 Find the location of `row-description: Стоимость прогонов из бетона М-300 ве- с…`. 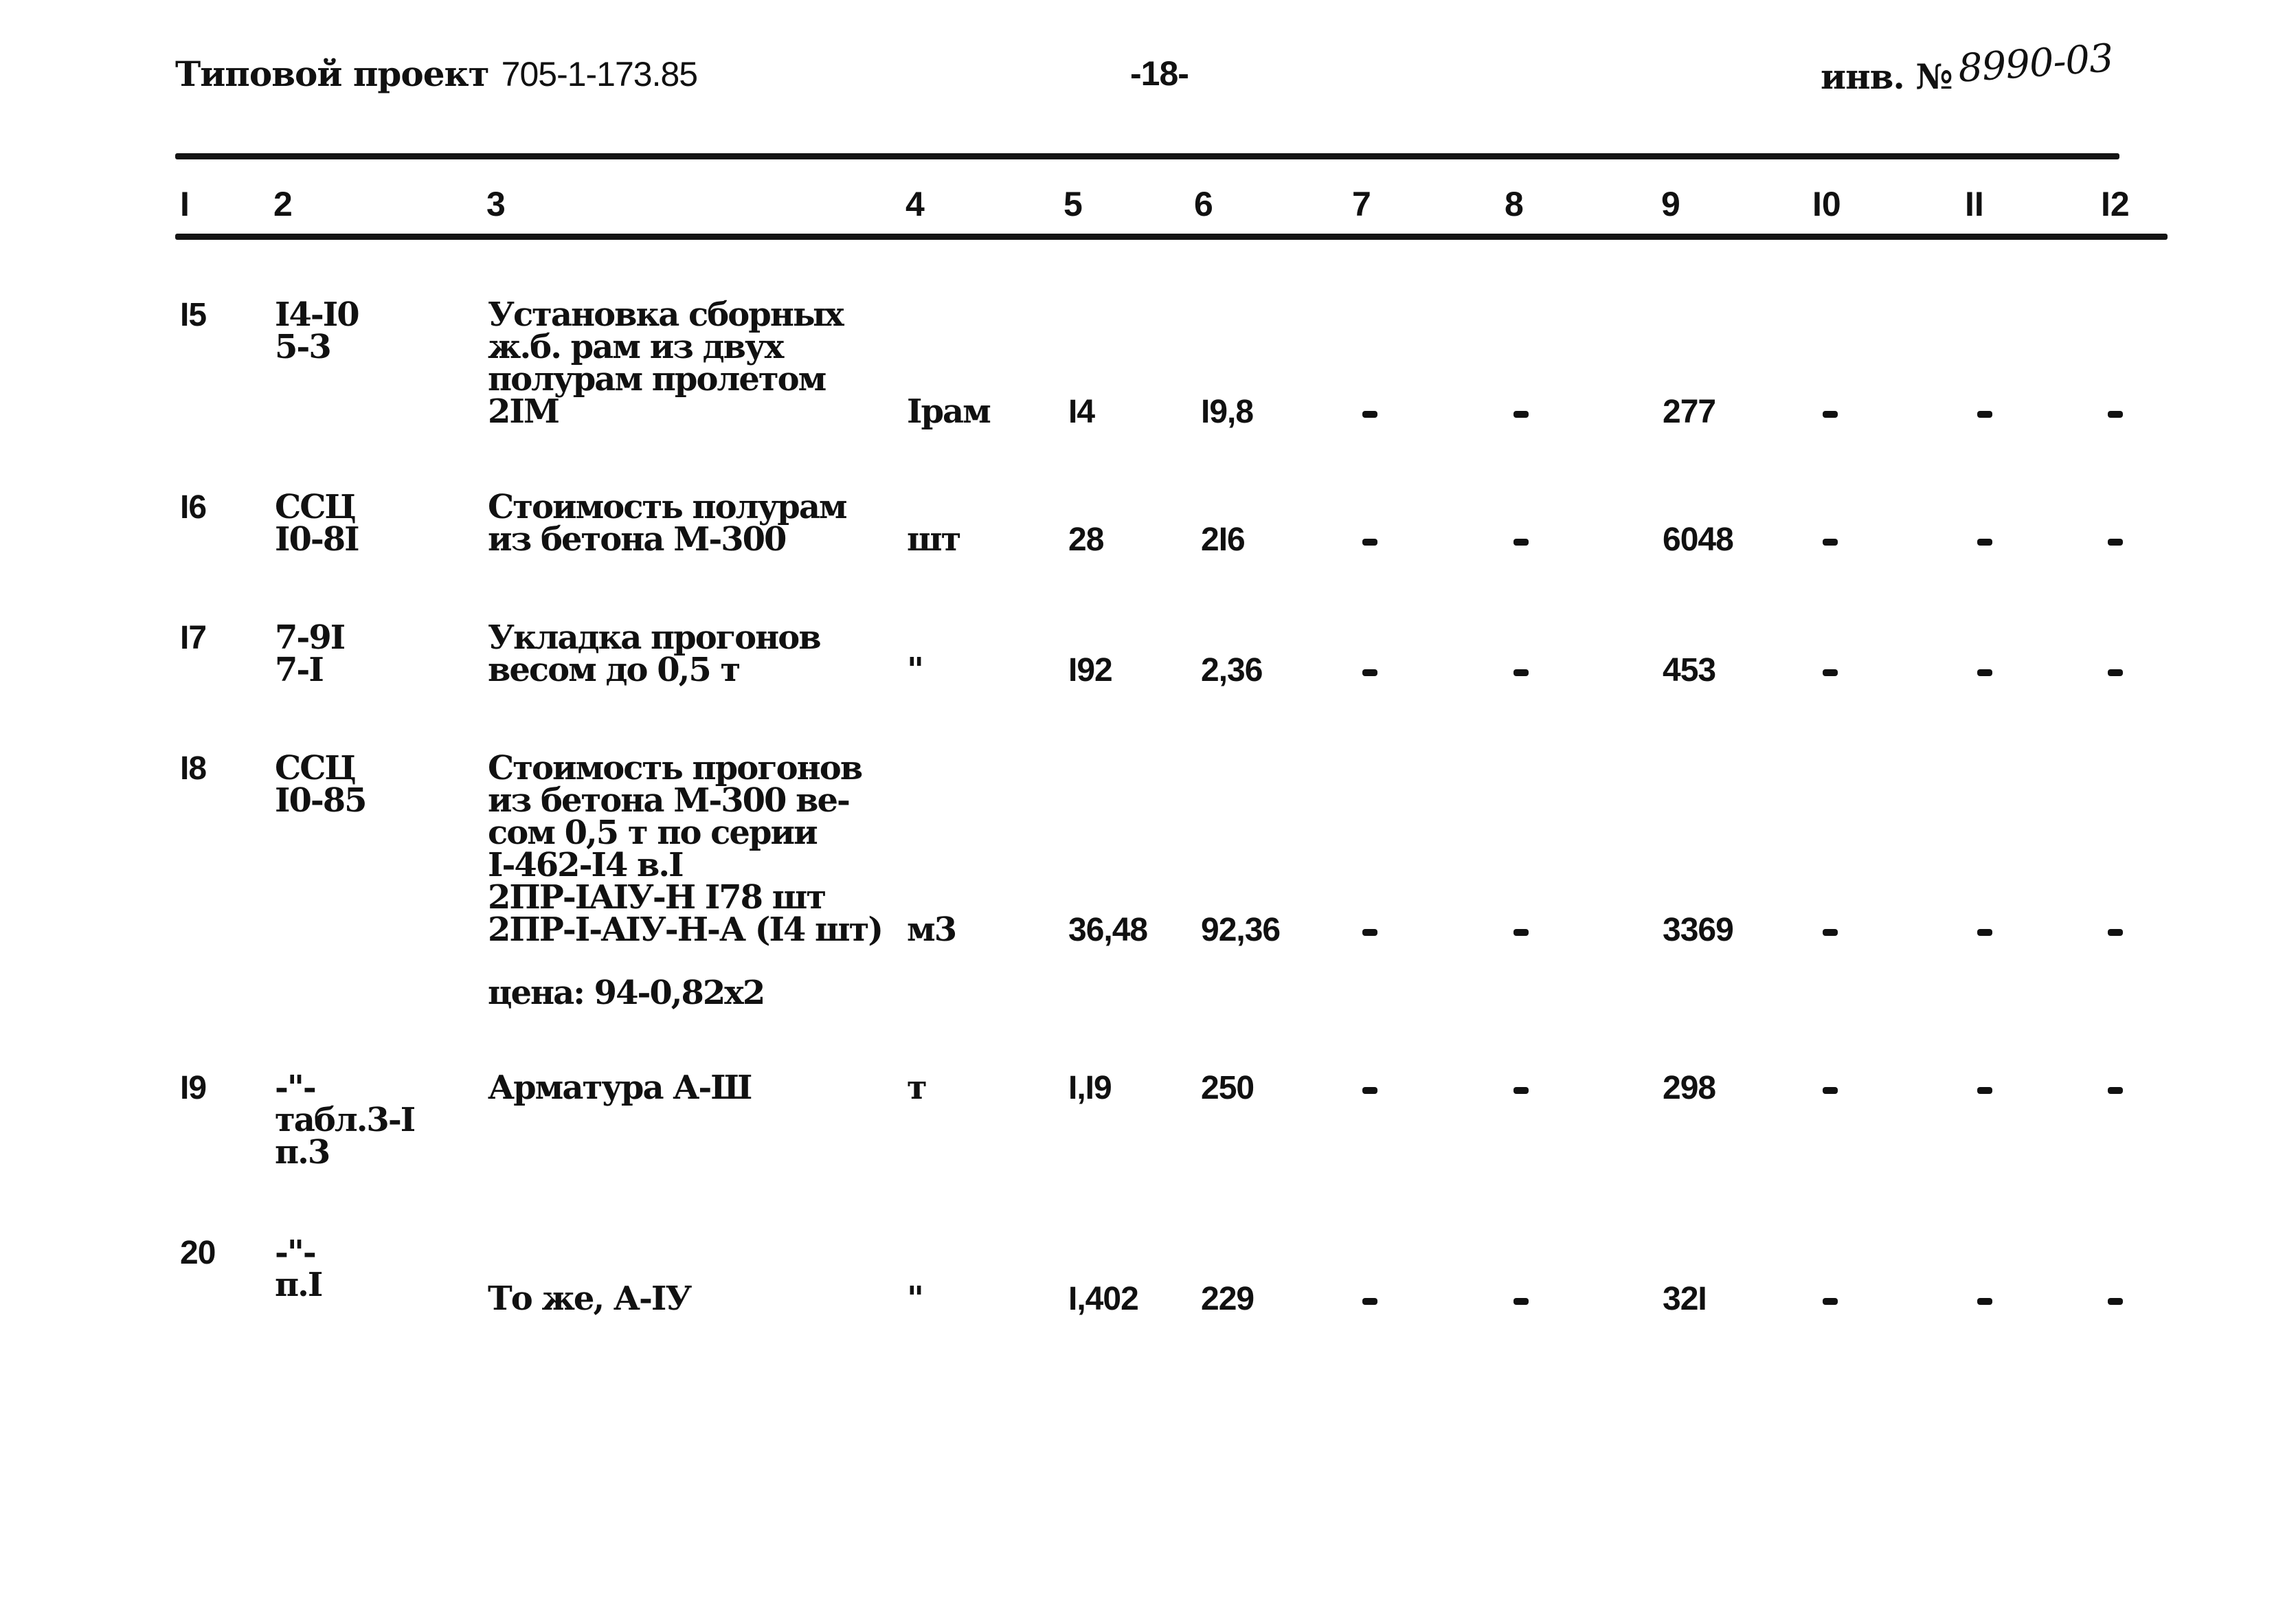

row-description: Стоимость прогонов из бетона М-300 ве- с… is located at coordinates (685, 849).